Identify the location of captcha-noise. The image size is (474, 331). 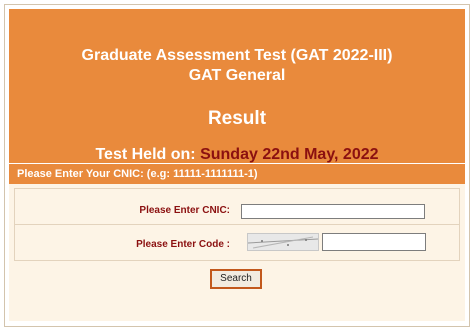
(283, 242).